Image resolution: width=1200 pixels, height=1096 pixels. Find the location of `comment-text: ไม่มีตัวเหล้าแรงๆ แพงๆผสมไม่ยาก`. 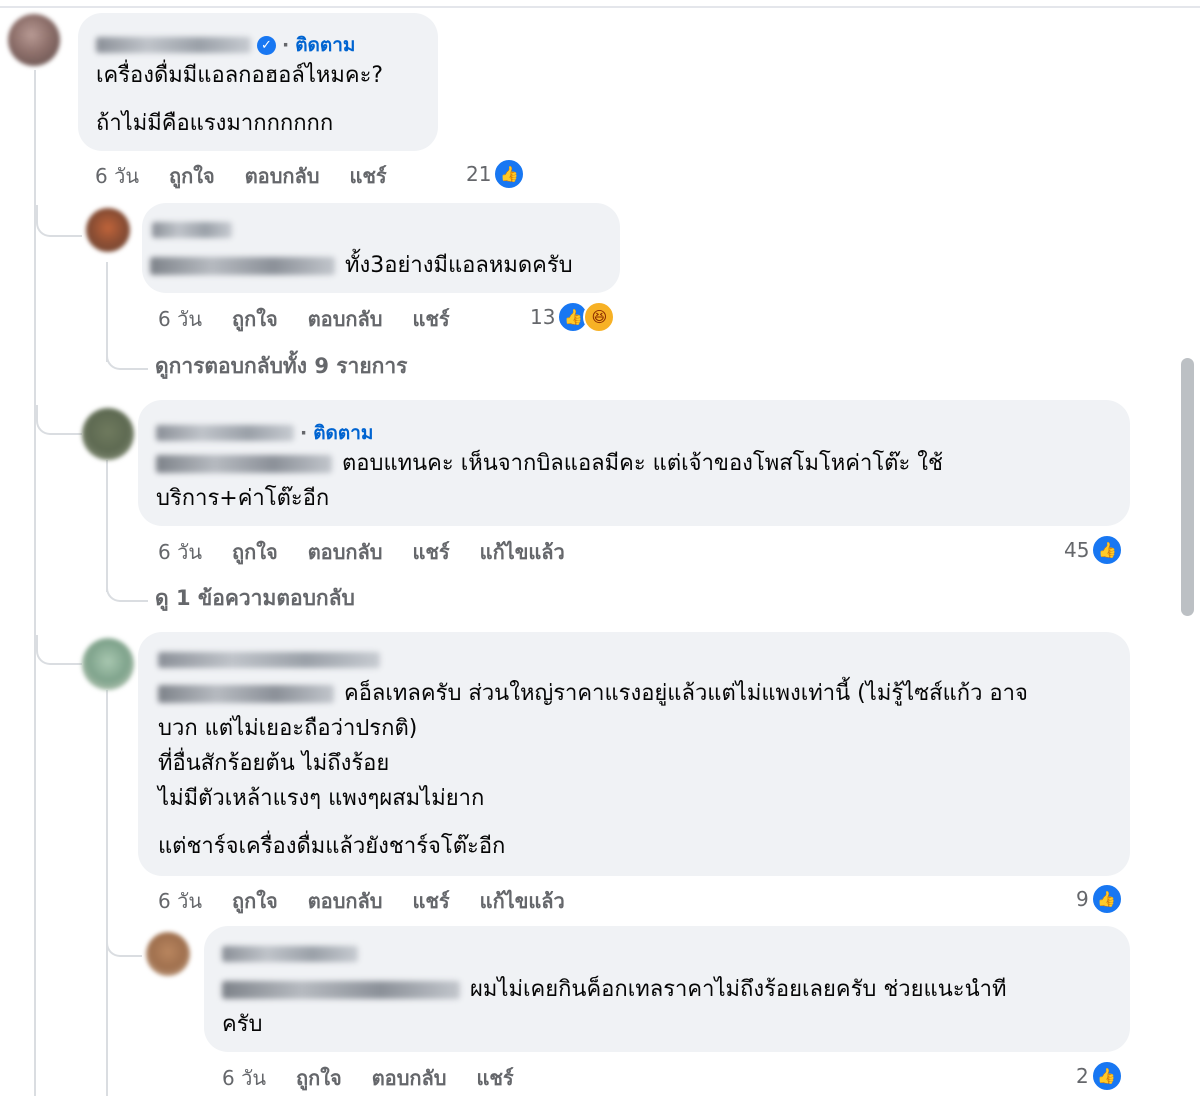

comment-text: ไม่มีตัวเหล้าแรงๆ แพงๆผสมไม่ยาก is located at coordinates (321, 798).